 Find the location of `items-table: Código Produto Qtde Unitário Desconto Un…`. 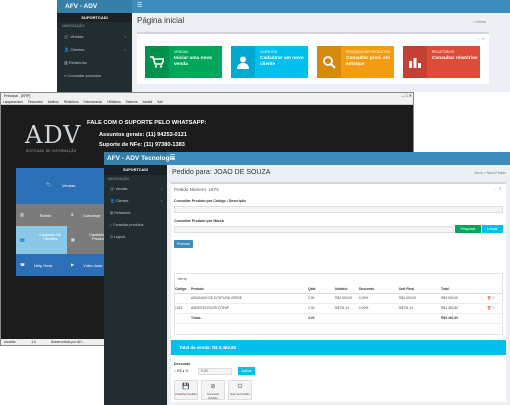

items-table: Código Produto Qtde Unitário Desconto Un… is located at coordinates (338, 305).